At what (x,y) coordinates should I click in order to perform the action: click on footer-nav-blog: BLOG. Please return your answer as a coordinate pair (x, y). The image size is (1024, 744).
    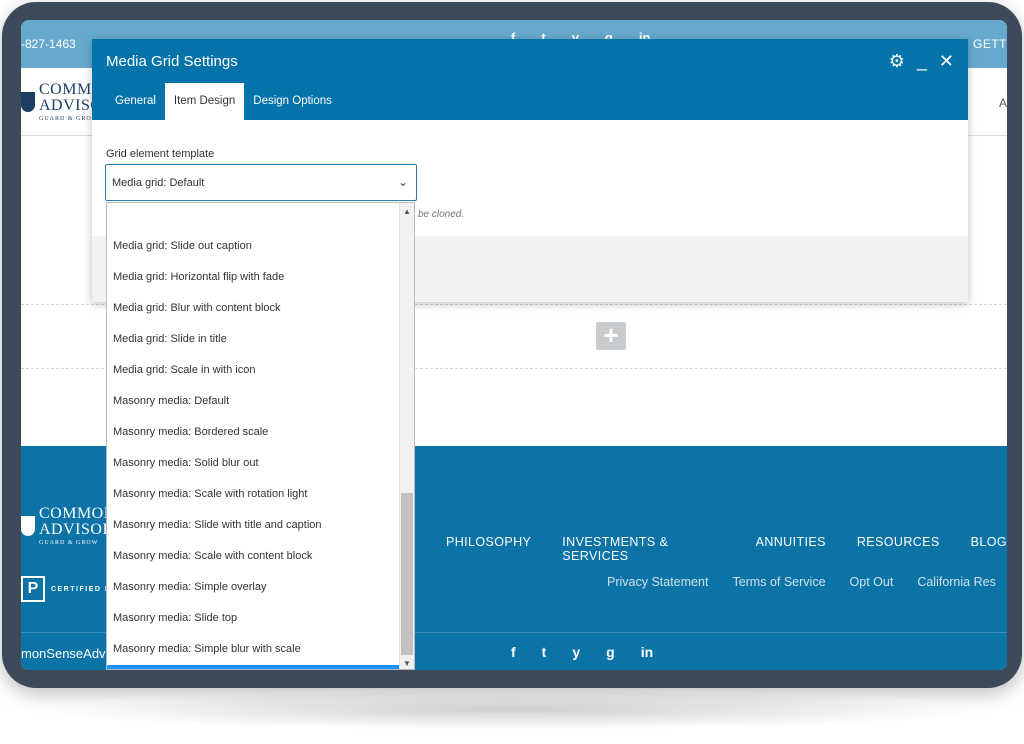
    Looking at the image, I should click on (989, 549).